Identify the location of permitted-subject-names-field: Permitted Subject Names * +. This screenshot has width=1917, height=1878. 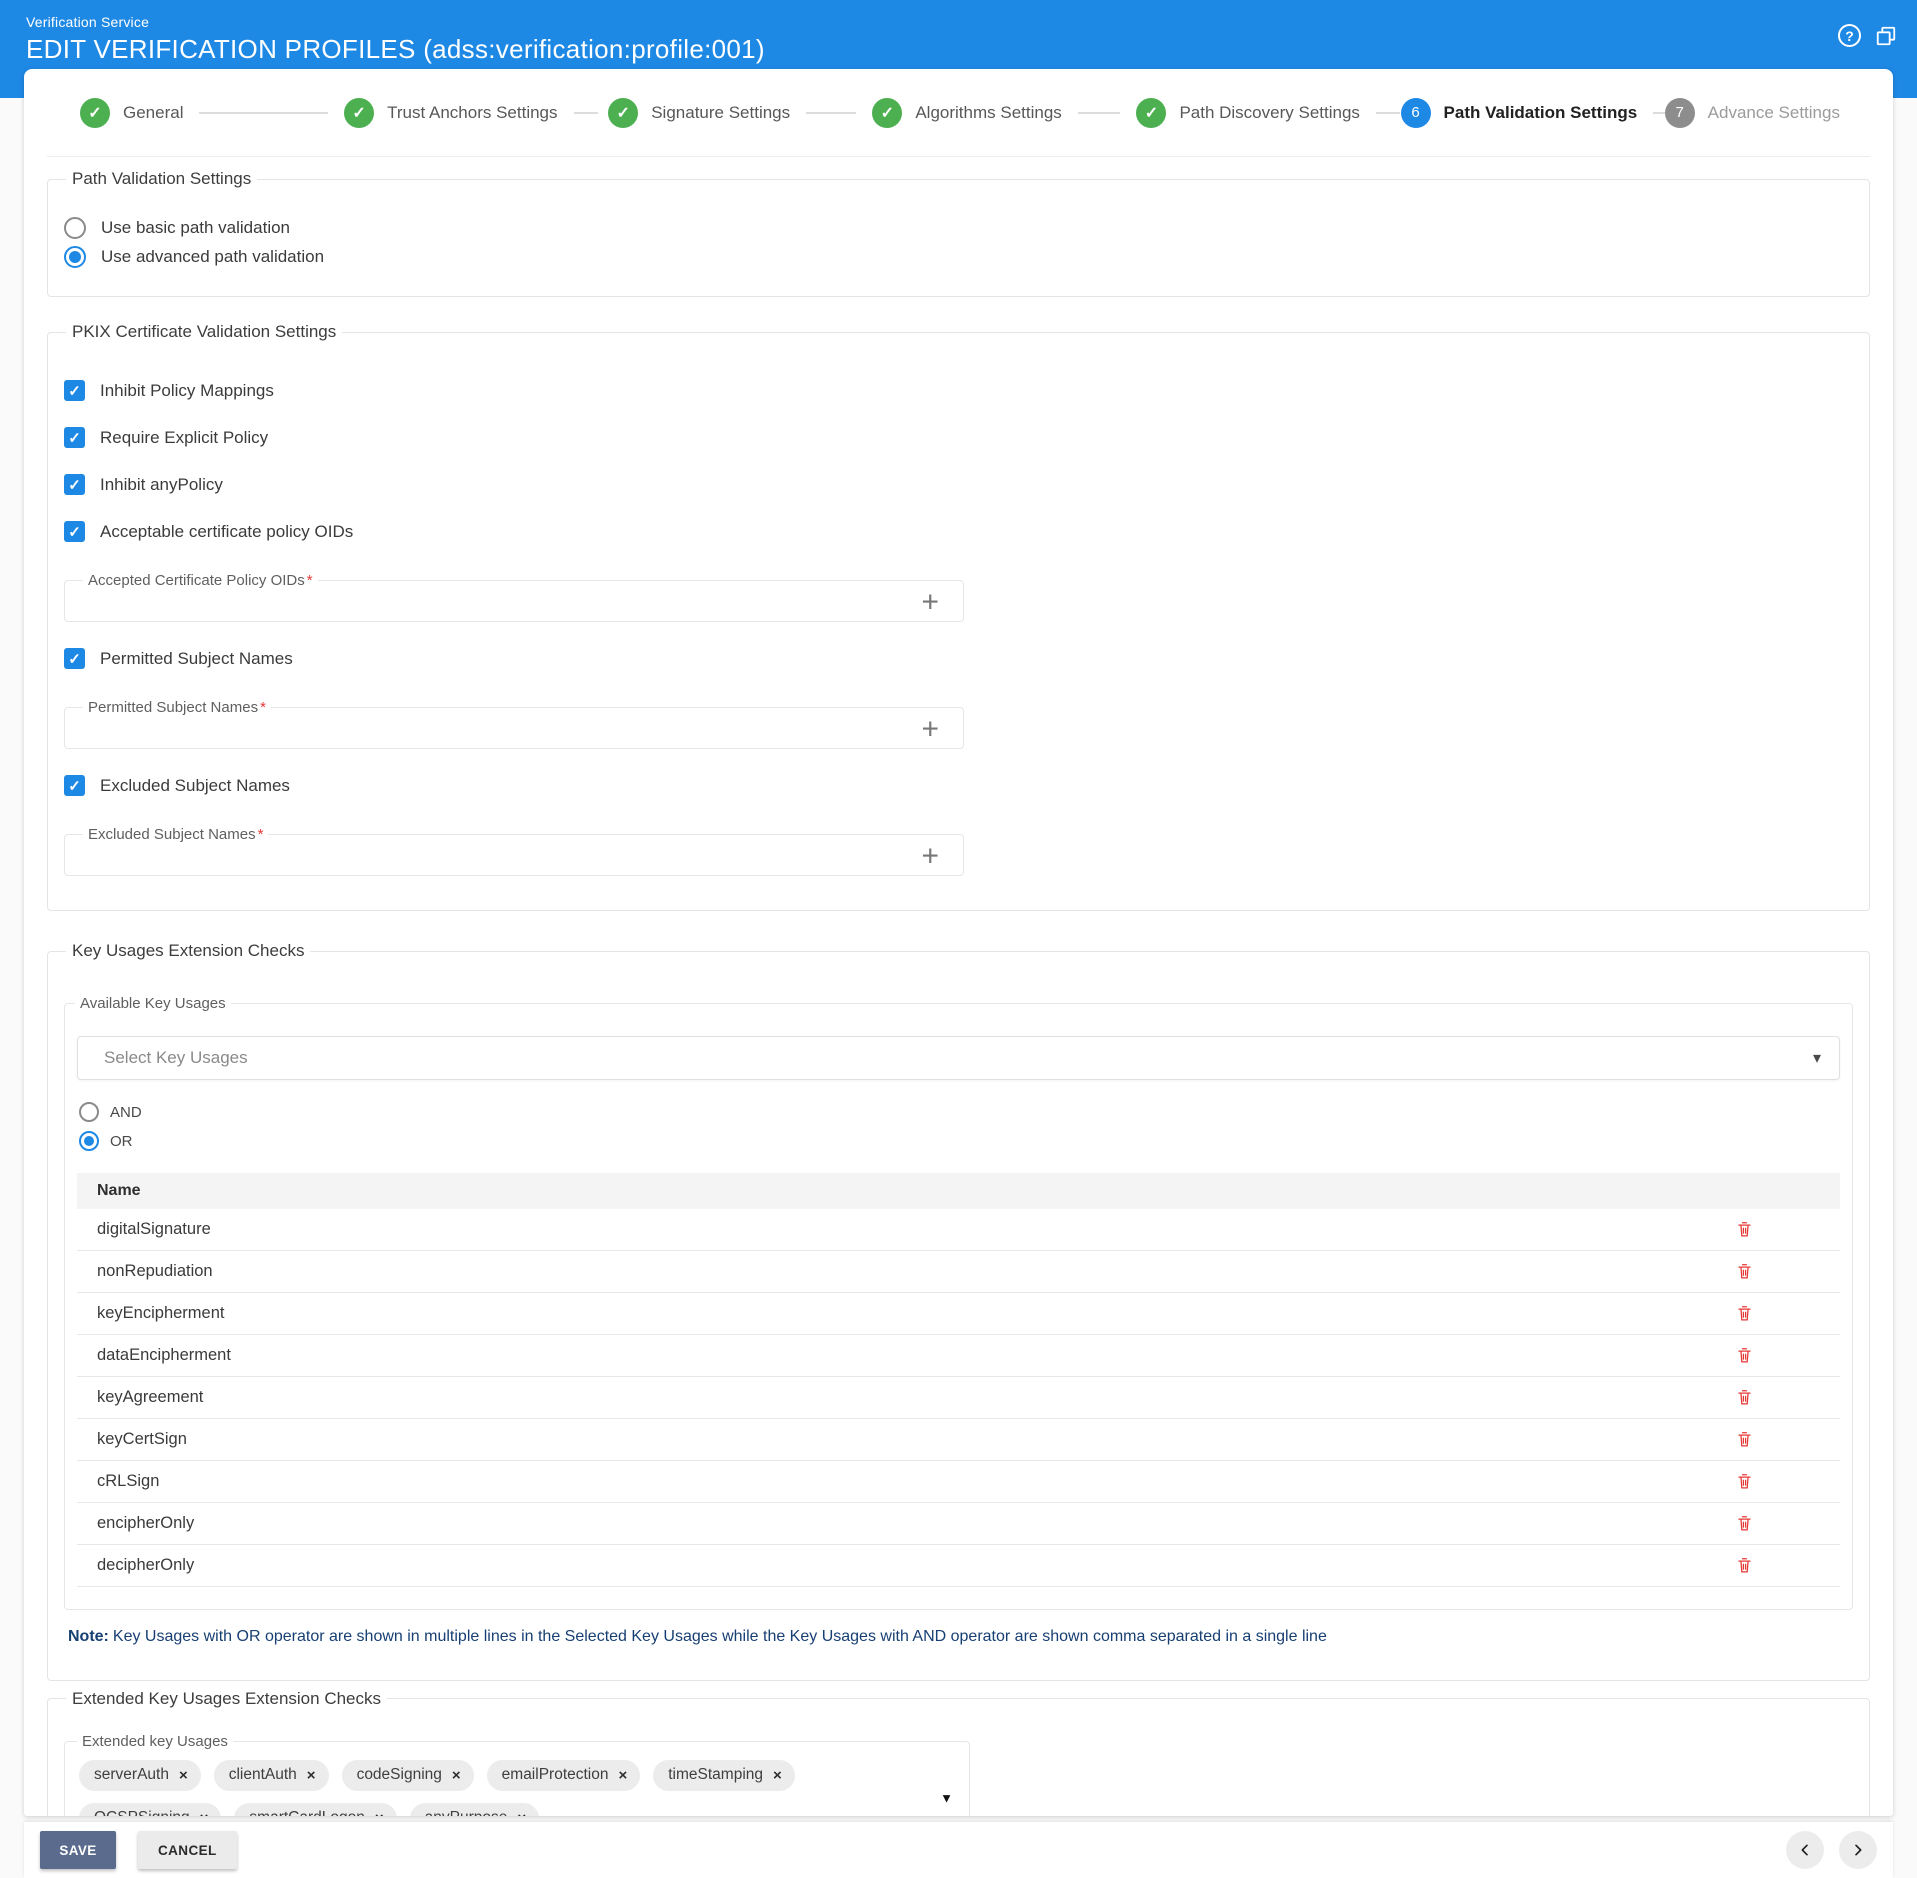
(514, 724).